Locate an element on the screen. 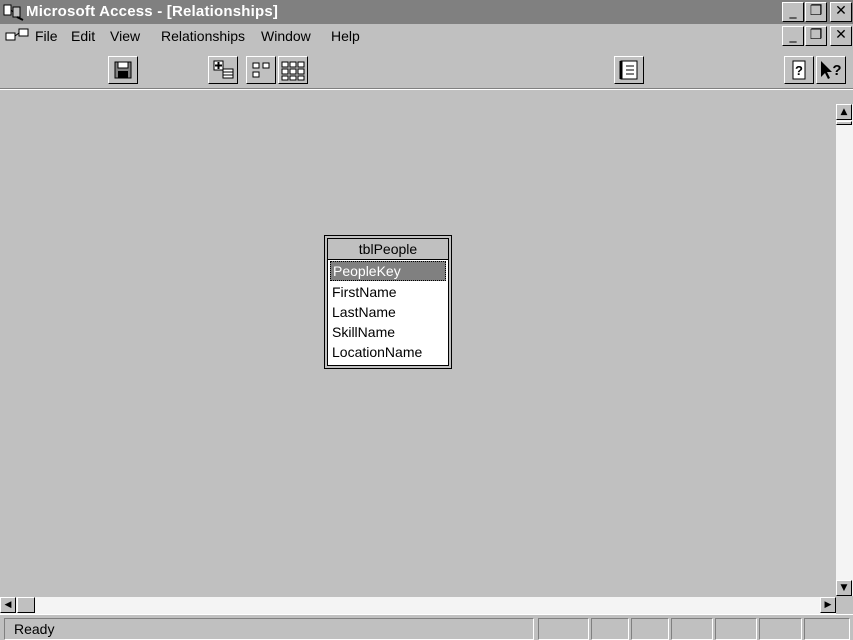  doc-minimize-button: _ is located at coordinates (793, 36).